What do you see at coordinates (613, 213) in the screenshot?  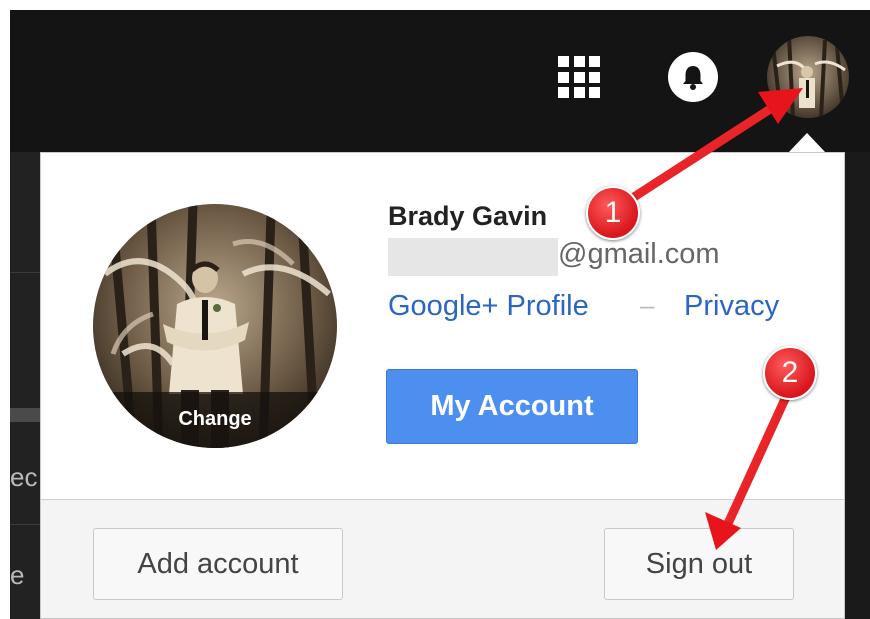 I see `annotation-badge-1: 1` at bounding box center [613, 213].